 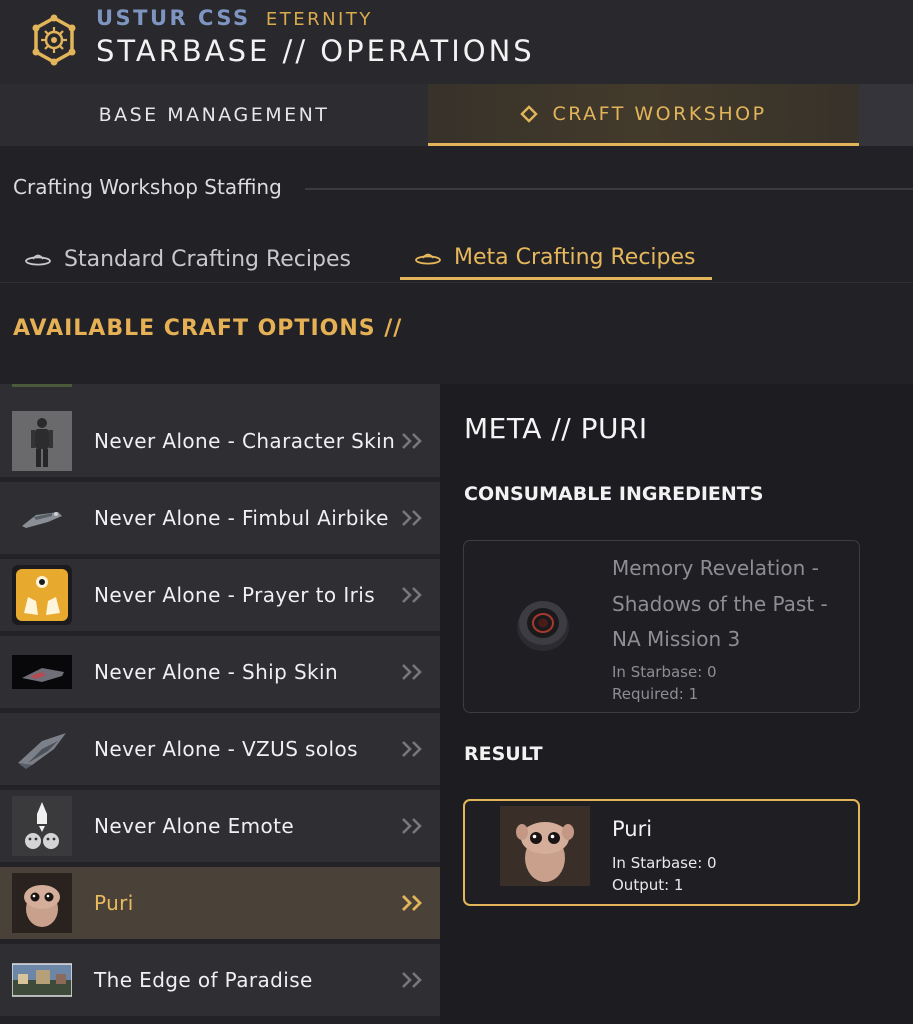 I want to click on available-craft-options-heading: AVAILABLE CRAFT OPTIONS //, so click(x=208, y=328).